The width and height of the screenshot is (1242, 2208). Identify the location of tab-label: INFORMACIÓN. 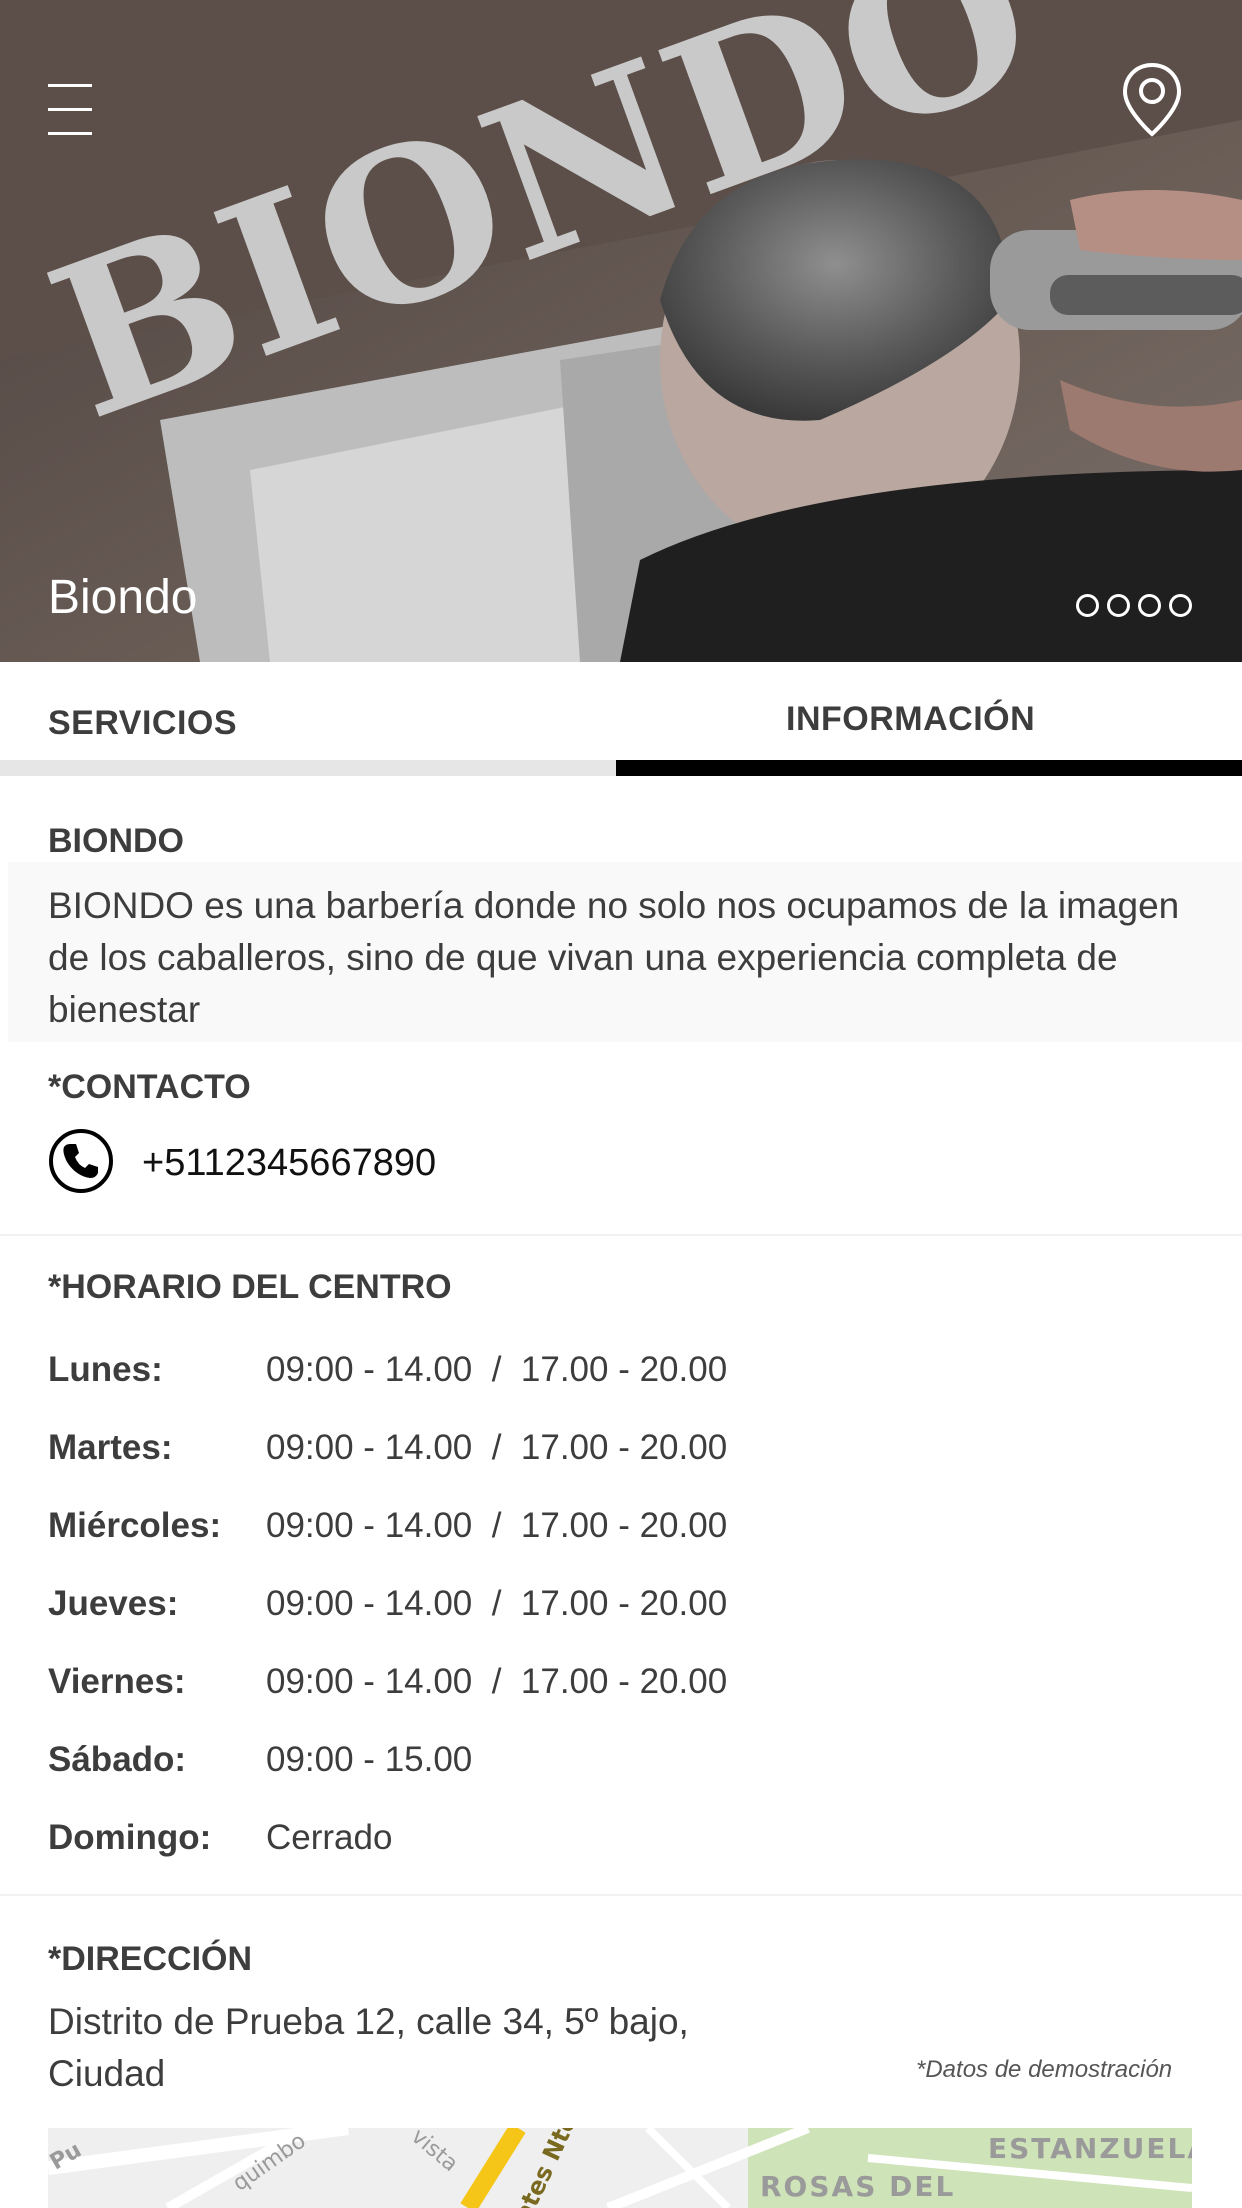
(911, 719).